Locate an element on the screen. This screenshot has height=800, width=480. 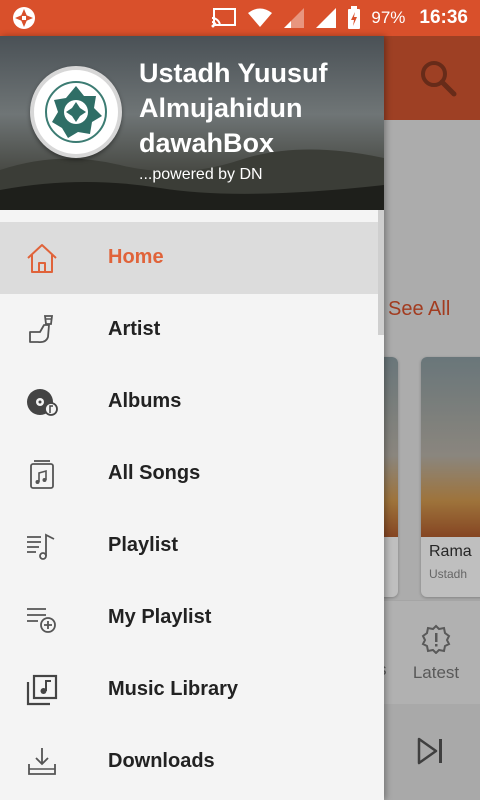
signal-weak-icon is located at coordinates (294, 18).